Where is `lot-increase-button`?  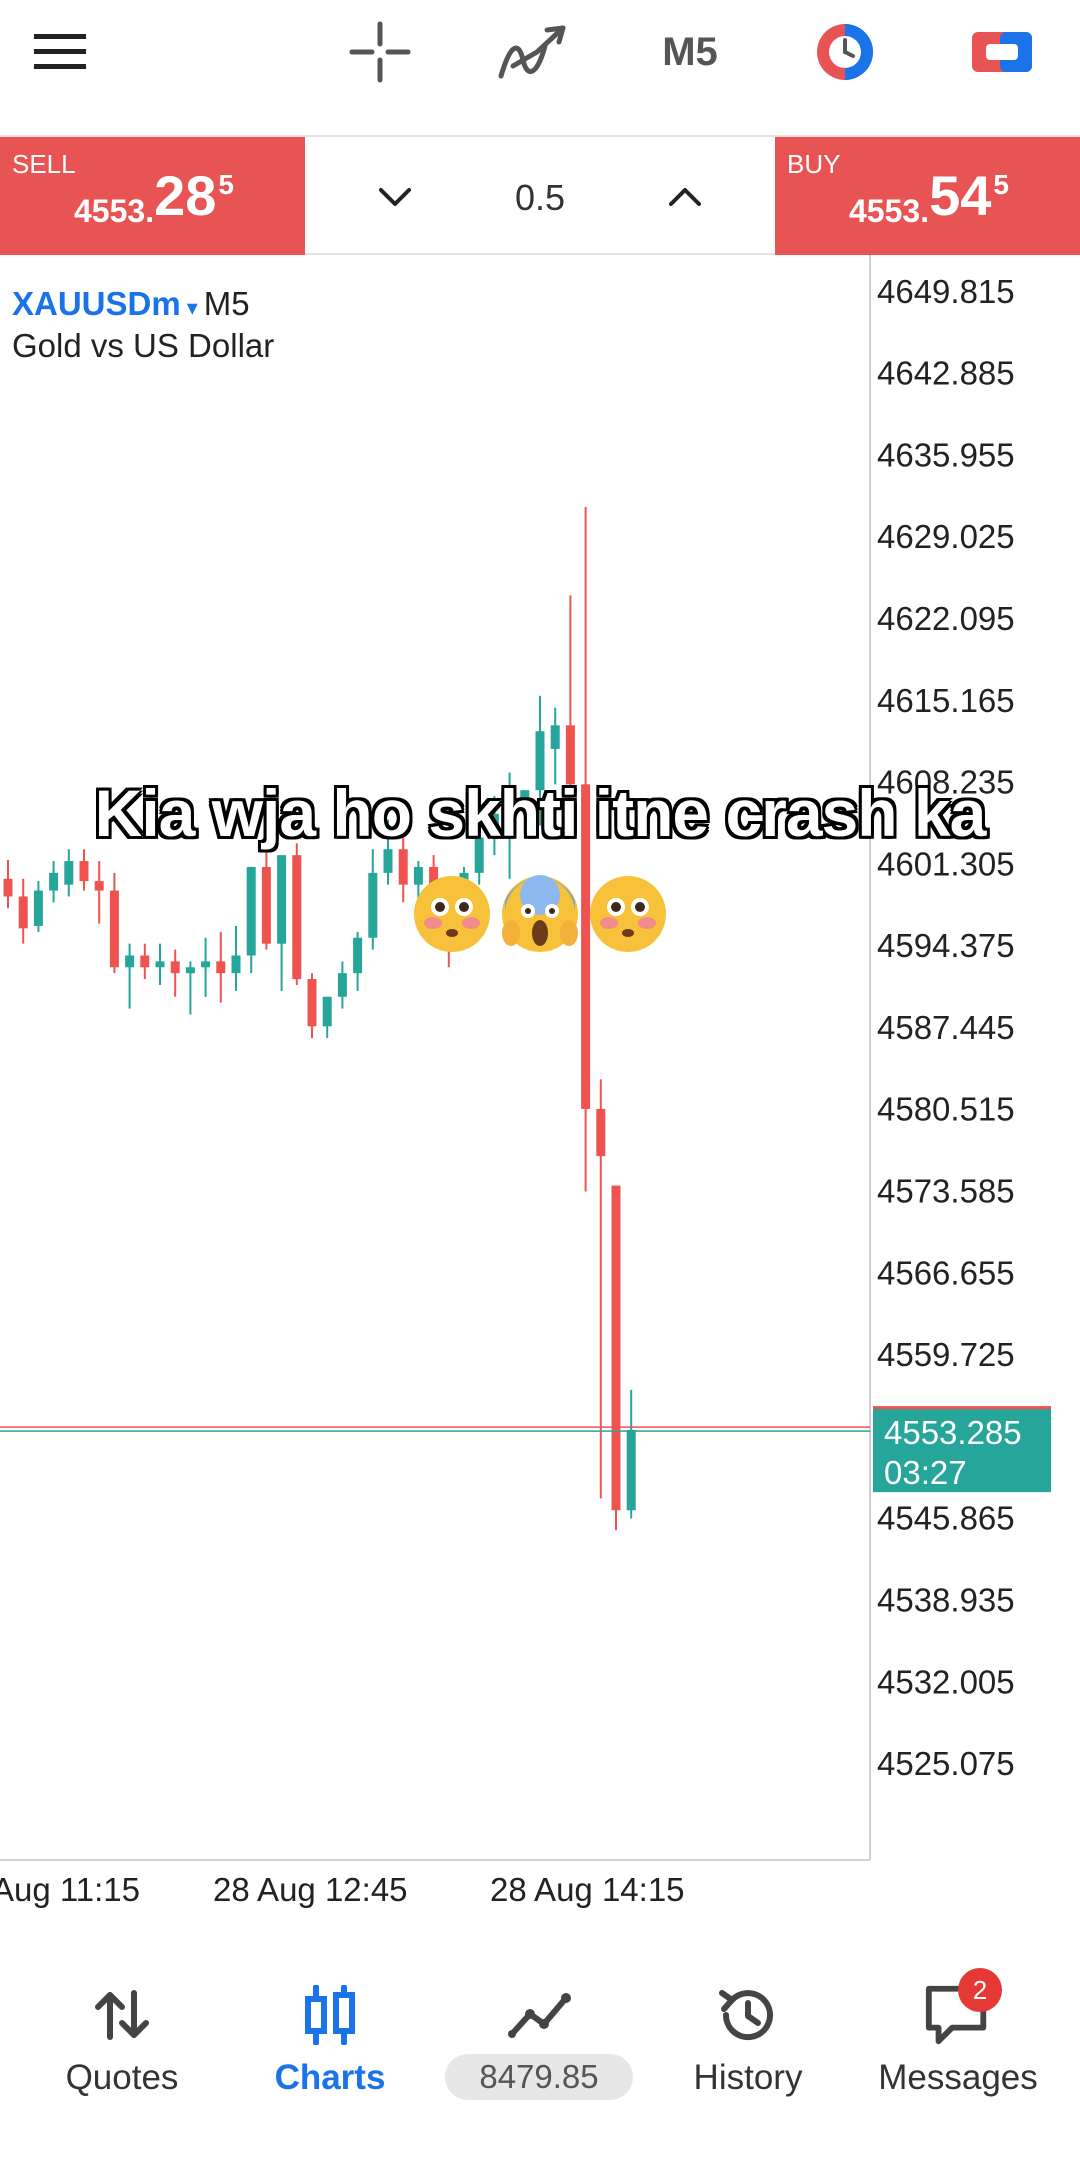 lot-increase-button is located at coordinates (685, 197).